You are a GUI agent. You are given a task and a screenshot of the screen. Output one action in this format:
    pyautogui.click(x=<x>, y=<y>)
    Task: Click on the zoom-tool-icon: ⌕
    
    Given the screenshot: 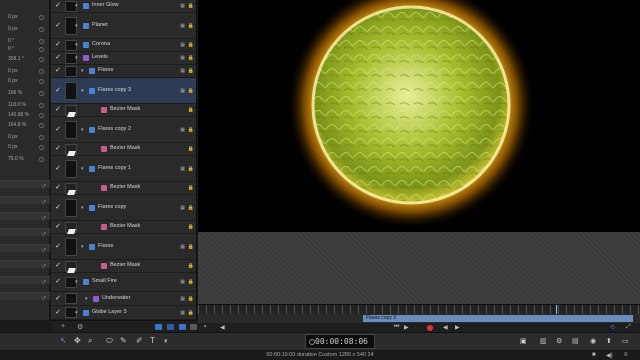 What is the action you would take?
    pyautogui.click(x=90, y=341)
    